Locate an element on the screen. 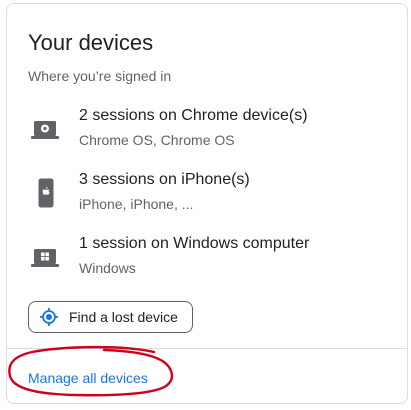 The width and height of the screenshot is (411, 410). device-name: 2 sessions on Chrome device(s) is located at coordinates (193, 115).